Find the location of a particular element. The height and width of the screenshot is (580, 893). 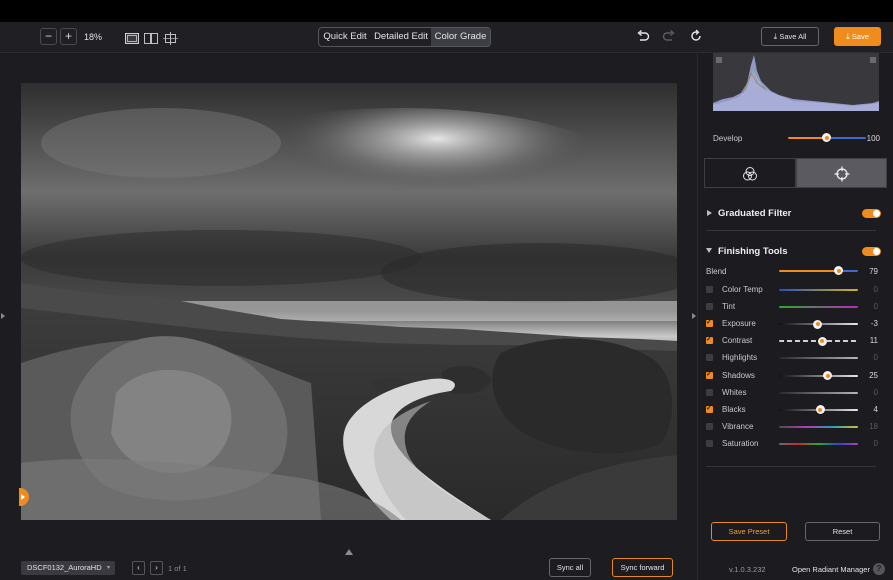

vibrance-checkbox is located at coordinates (709, 426).